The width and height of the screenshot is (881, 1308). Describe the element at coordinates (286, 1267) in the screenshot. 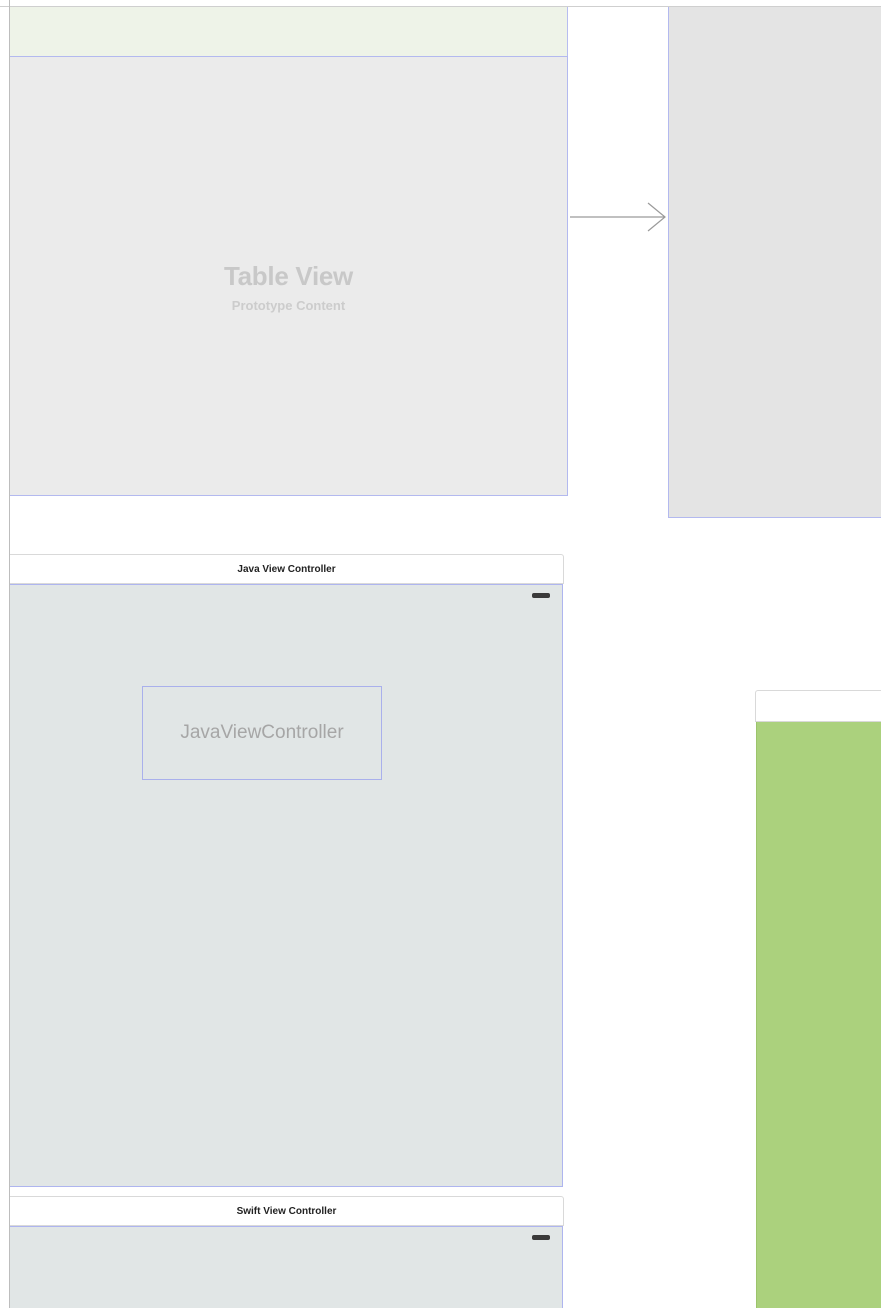

I see `swift-scene-view` at that location.